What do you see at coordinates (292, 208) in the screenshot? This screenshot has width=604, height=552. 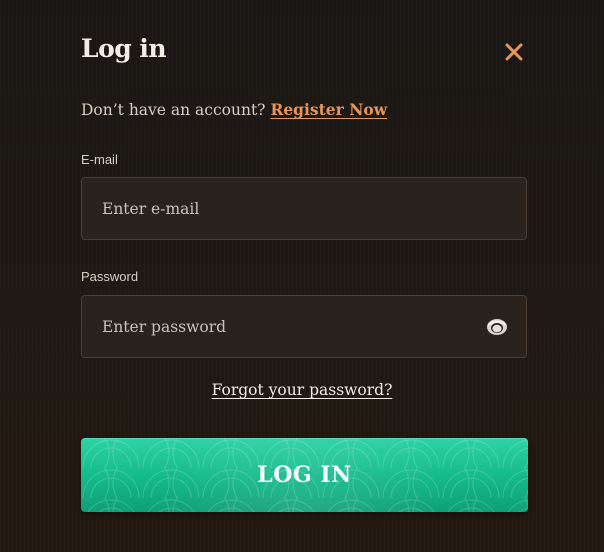 I see `email-input` at bounding box center [292, 208].